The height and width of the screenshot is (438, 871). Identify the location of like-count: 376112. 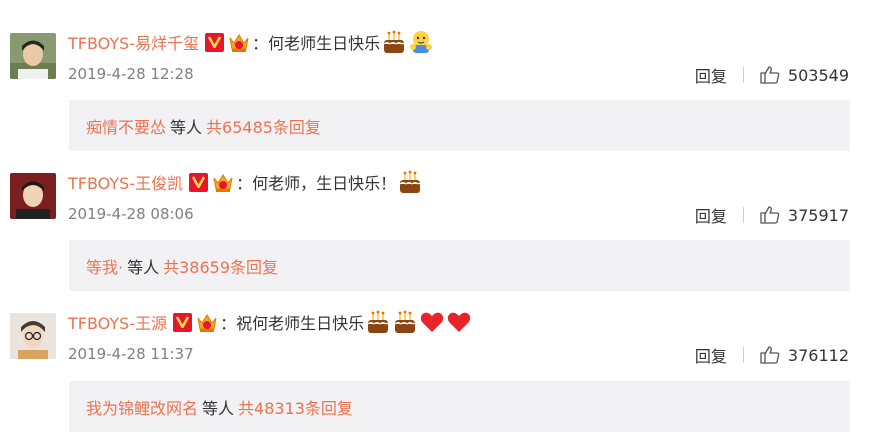
(818, 355).